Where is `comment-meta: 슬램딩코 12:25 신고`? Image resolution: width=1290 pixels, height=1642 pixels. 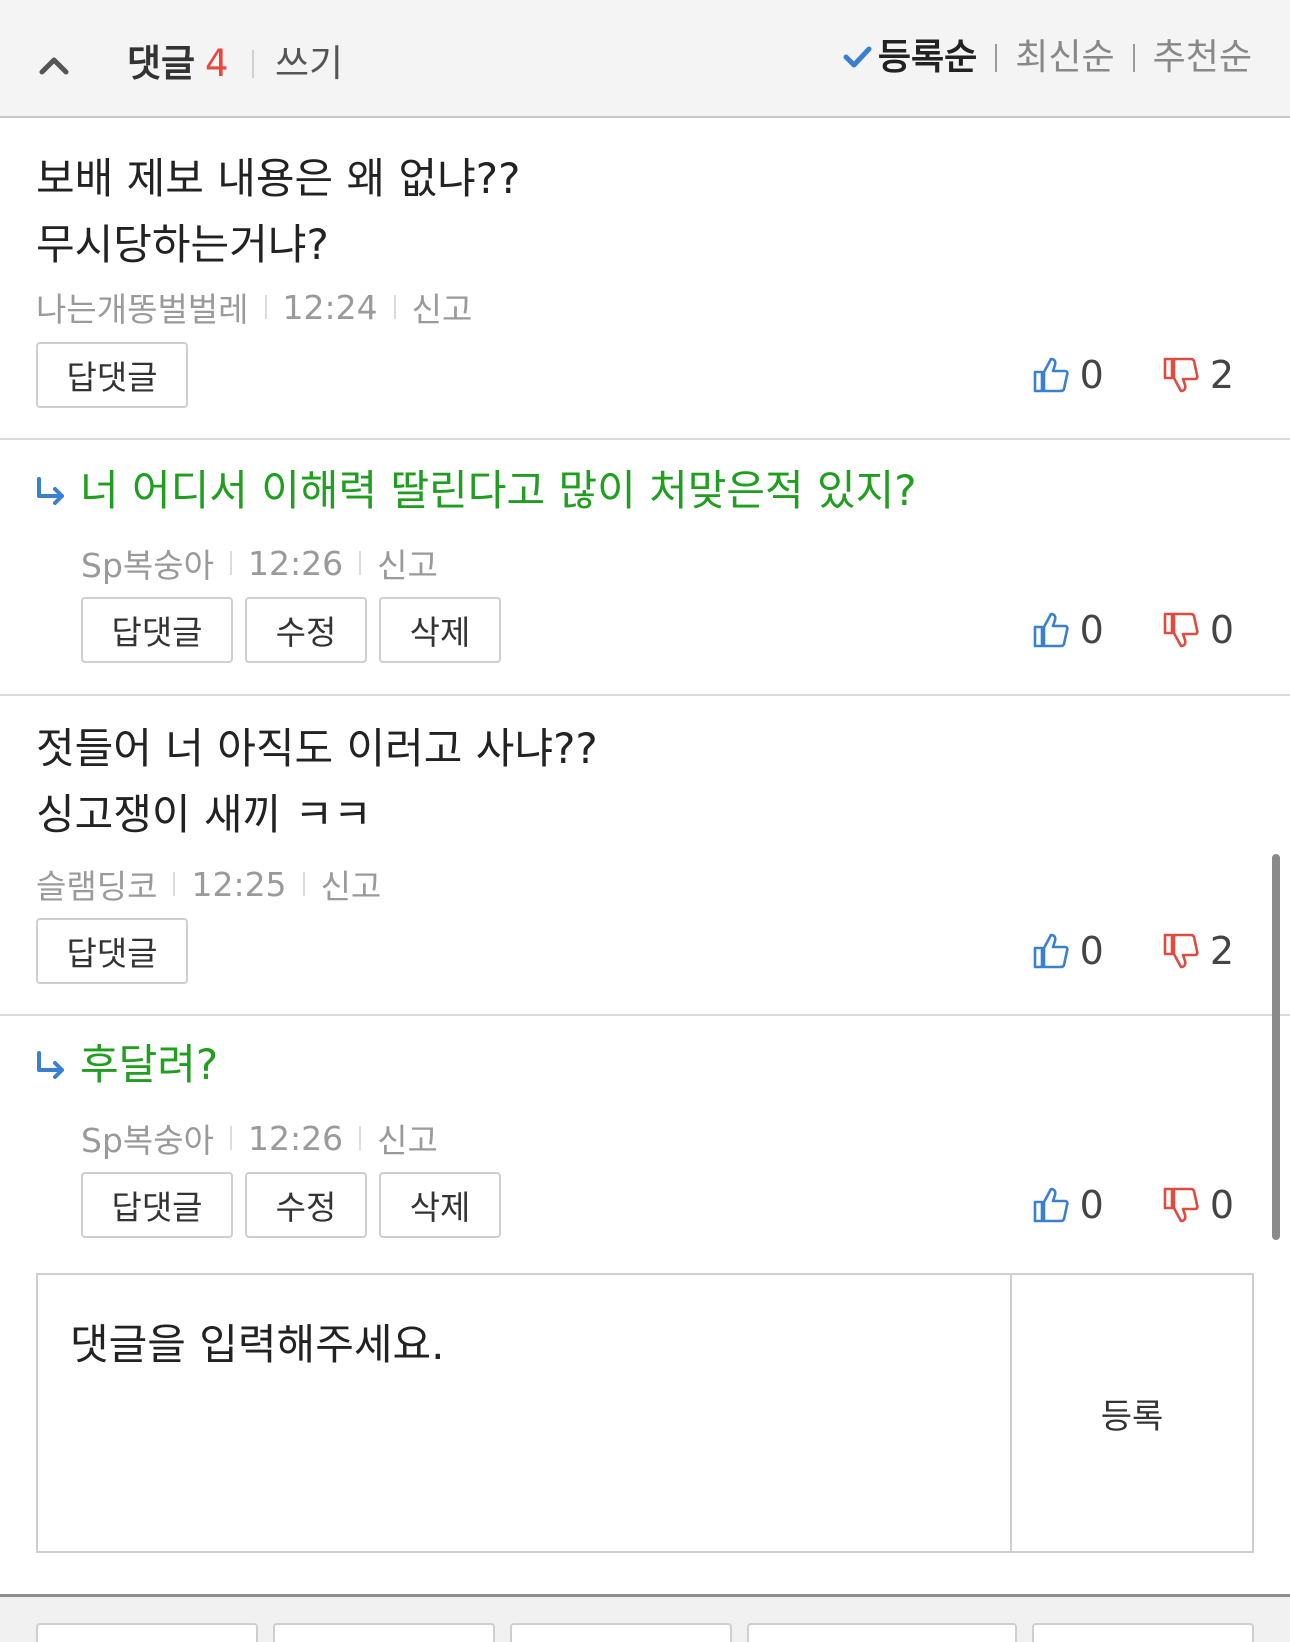
comment-meta: 슬램딩코 12:25 신고 is located at coordinates (209, 884).